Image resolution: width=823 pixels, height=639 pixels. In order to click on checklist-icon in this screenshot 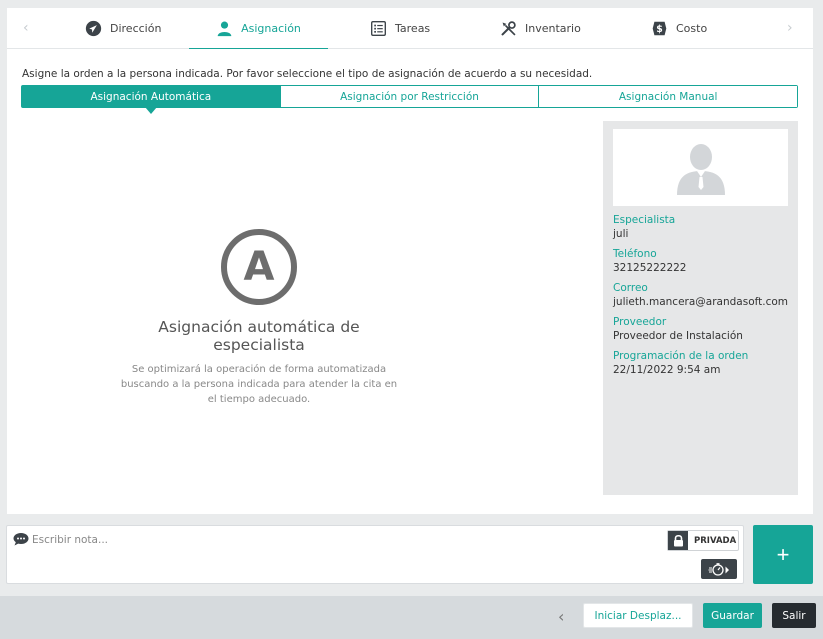, I will do `click(378, 28)`.